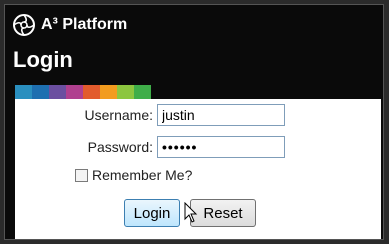 The image size is (389, 244). What do you see at coordinates (221, 115) in the screenshot?
I see `username-input` at bounding box center [221, 115].